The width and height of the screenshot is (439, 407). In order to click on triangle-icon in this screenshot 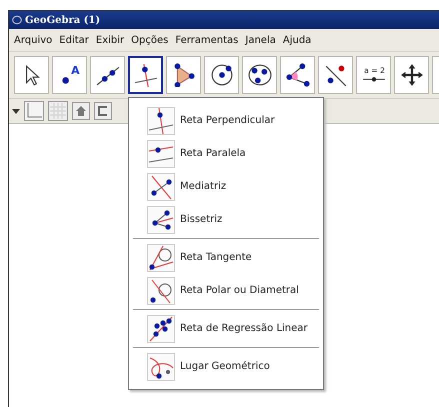, I will do `click(184, 75)`.